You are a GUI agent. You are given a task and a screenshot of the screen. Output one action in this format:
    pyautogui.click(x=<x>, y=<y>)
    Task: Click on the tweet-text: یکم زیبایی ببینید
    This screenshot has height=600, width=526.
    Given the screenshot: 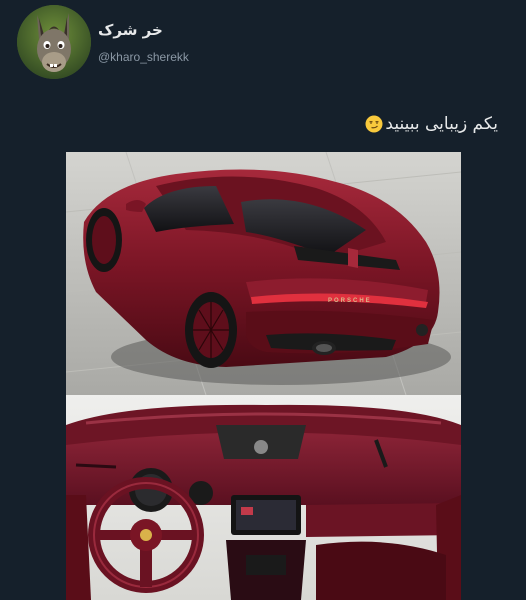 What is the action you would take?
    pyautogui.click(x=431, y=124)
    